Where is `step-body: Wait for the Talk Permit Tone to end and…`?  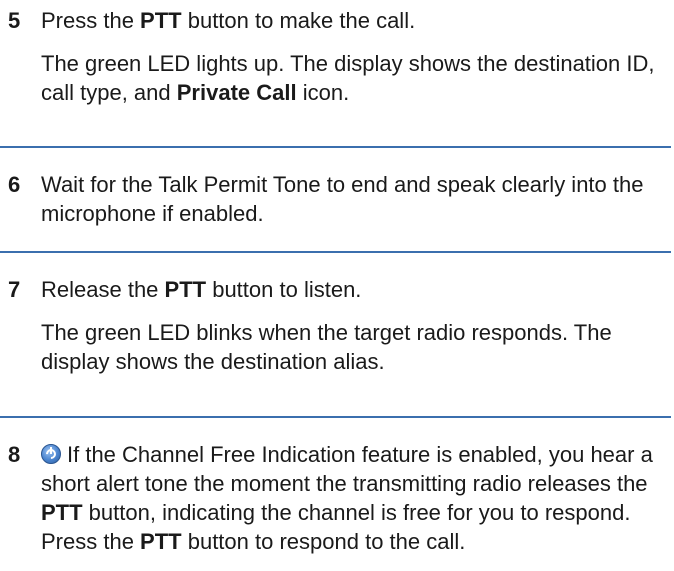 step-body: Wait for the Talk Permit Tone to end and… is located at coordinates (355, 199).